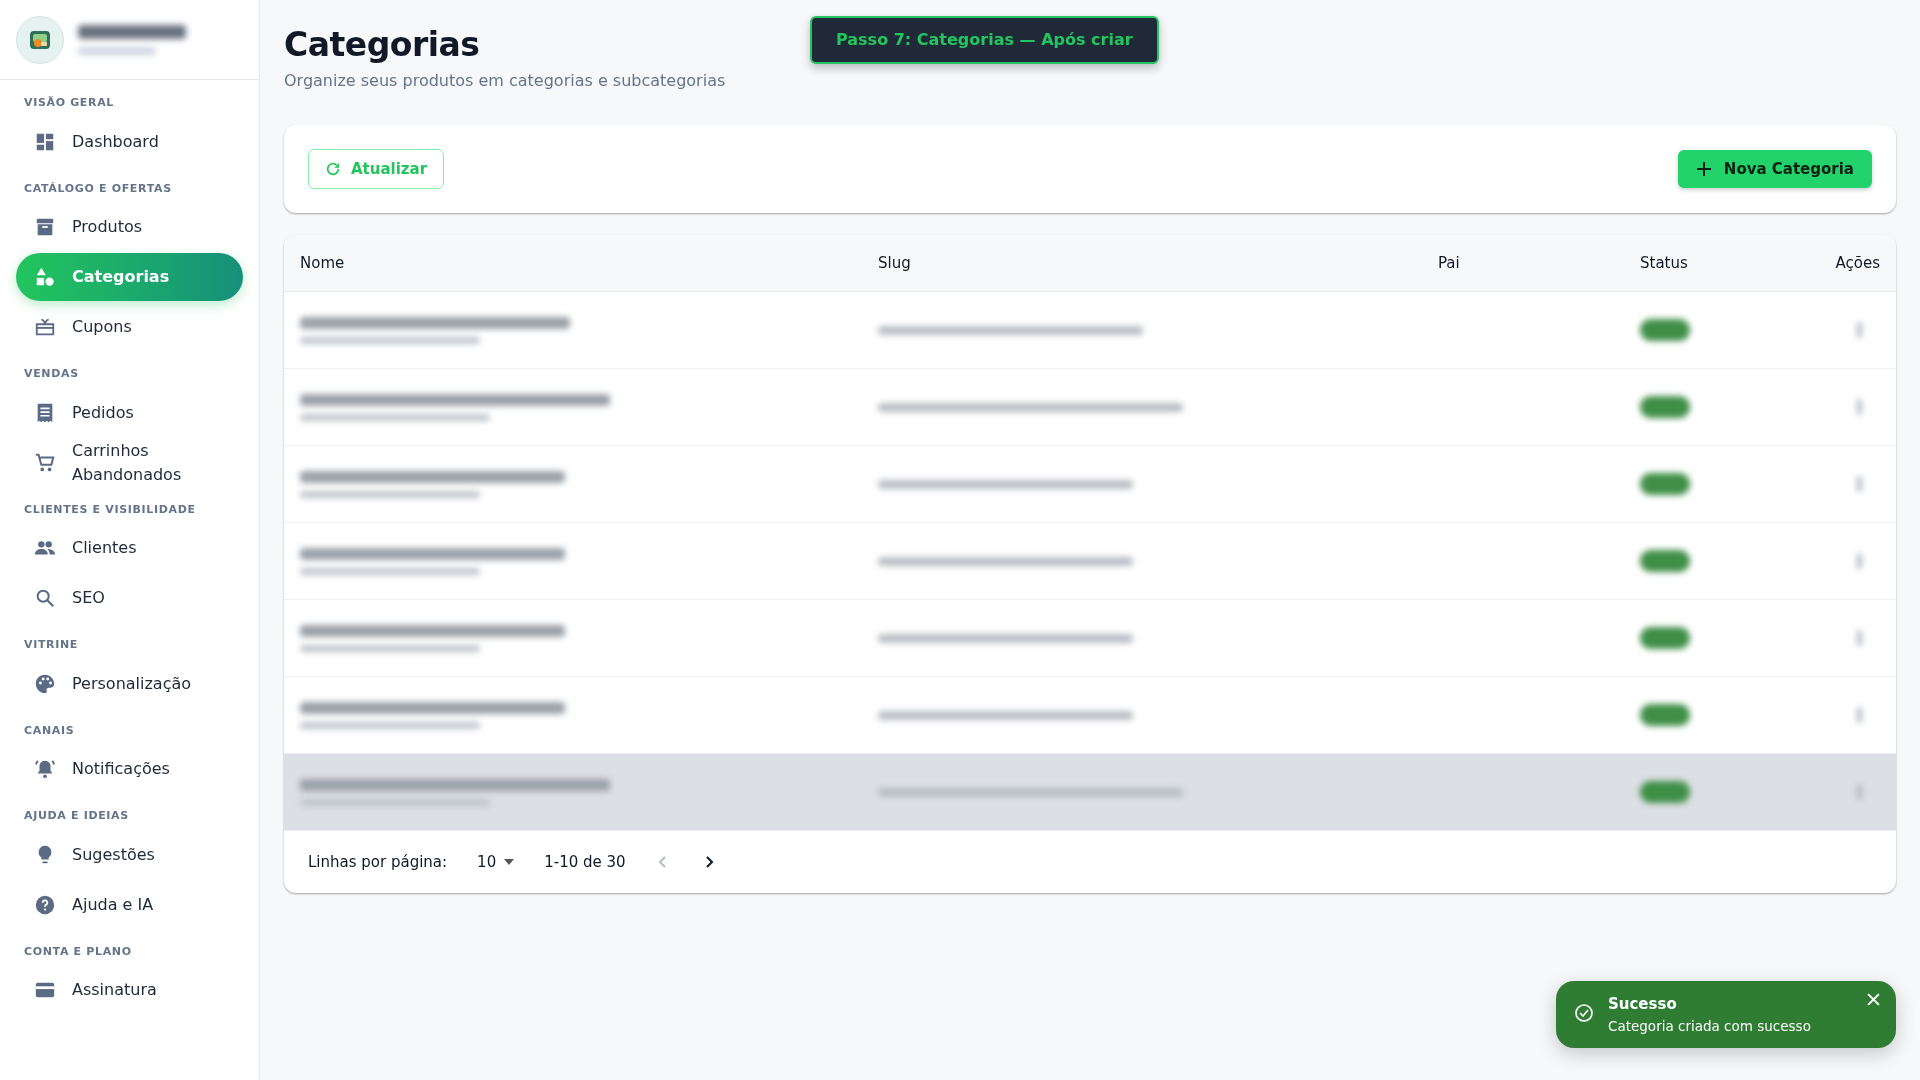 Image resolution: width=1920 pixels, height=1080 pixels. Describe the element at coordinates (45, 683) in the screenshot. I see `palette-icon` at that location.